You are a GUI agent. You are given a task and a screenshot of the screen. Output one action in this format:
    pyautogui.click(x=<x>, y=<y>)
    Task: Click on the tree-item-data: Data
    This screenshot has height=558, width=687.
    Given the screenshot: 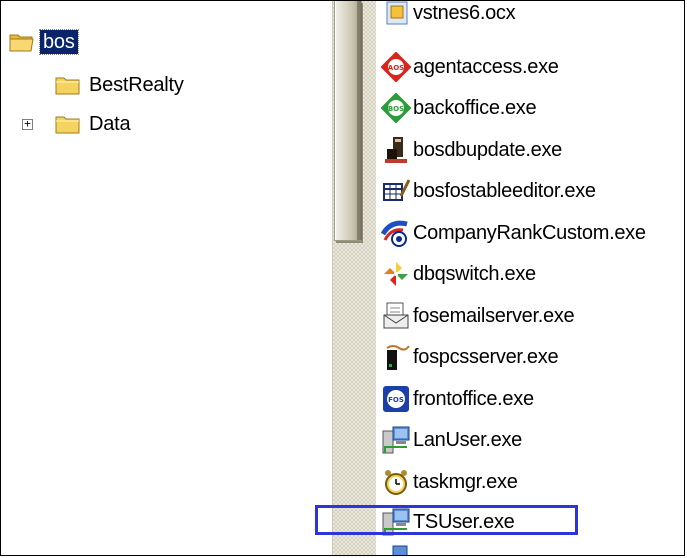 What is the action you would take?
    pyautogui.click(x=94, y=124)
    